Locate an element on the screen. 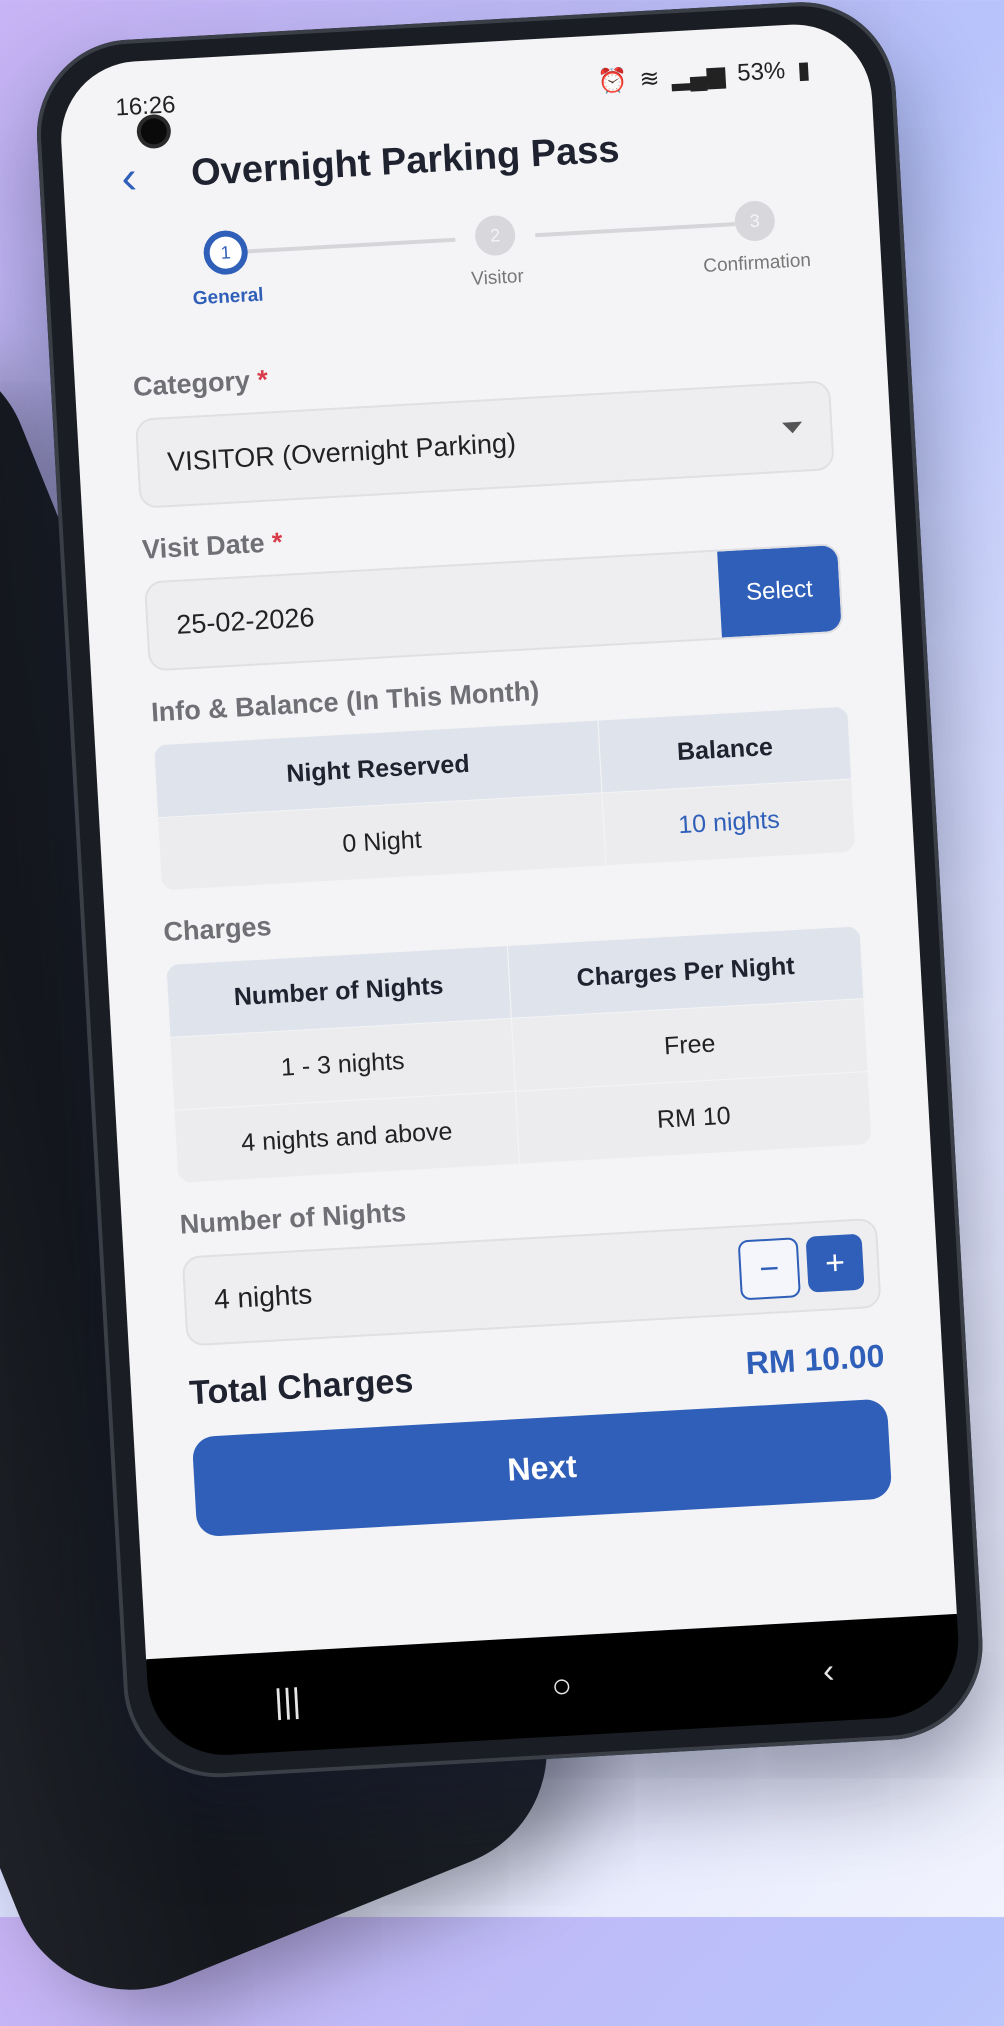  progress-stepper: 1 General 2 Visitor 3 Confirmation is located at coordinates (475, 271).